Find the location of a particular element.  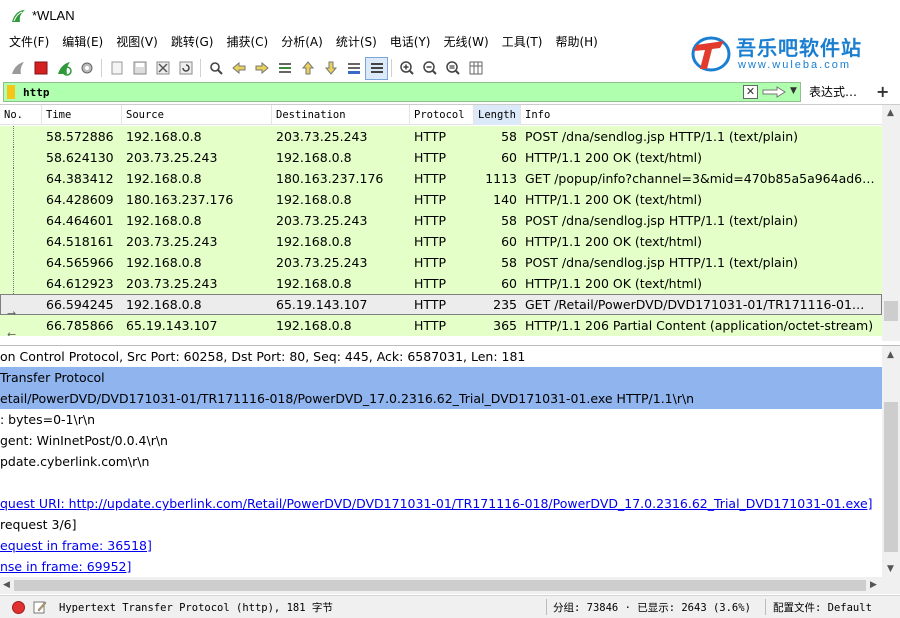

zoom-reset-button is located at coordinates (452, 68).